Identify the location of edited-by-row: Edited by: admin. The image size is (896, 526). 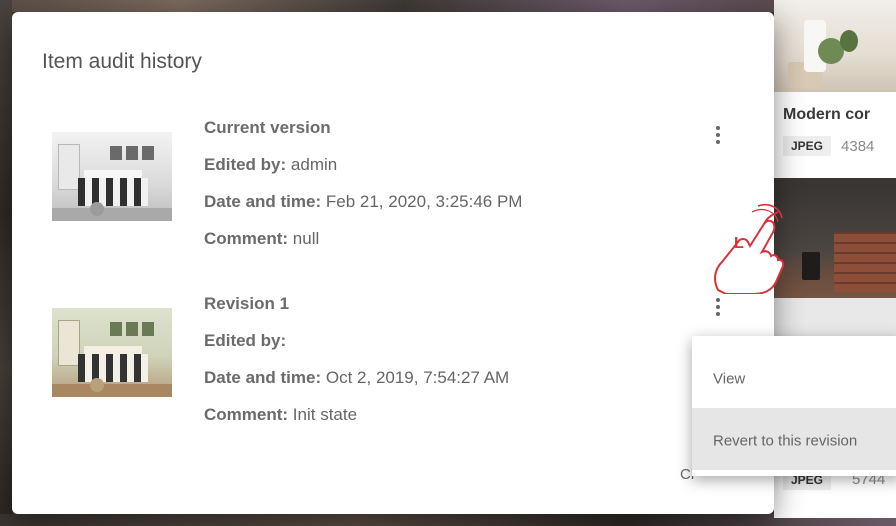
(271, 164).